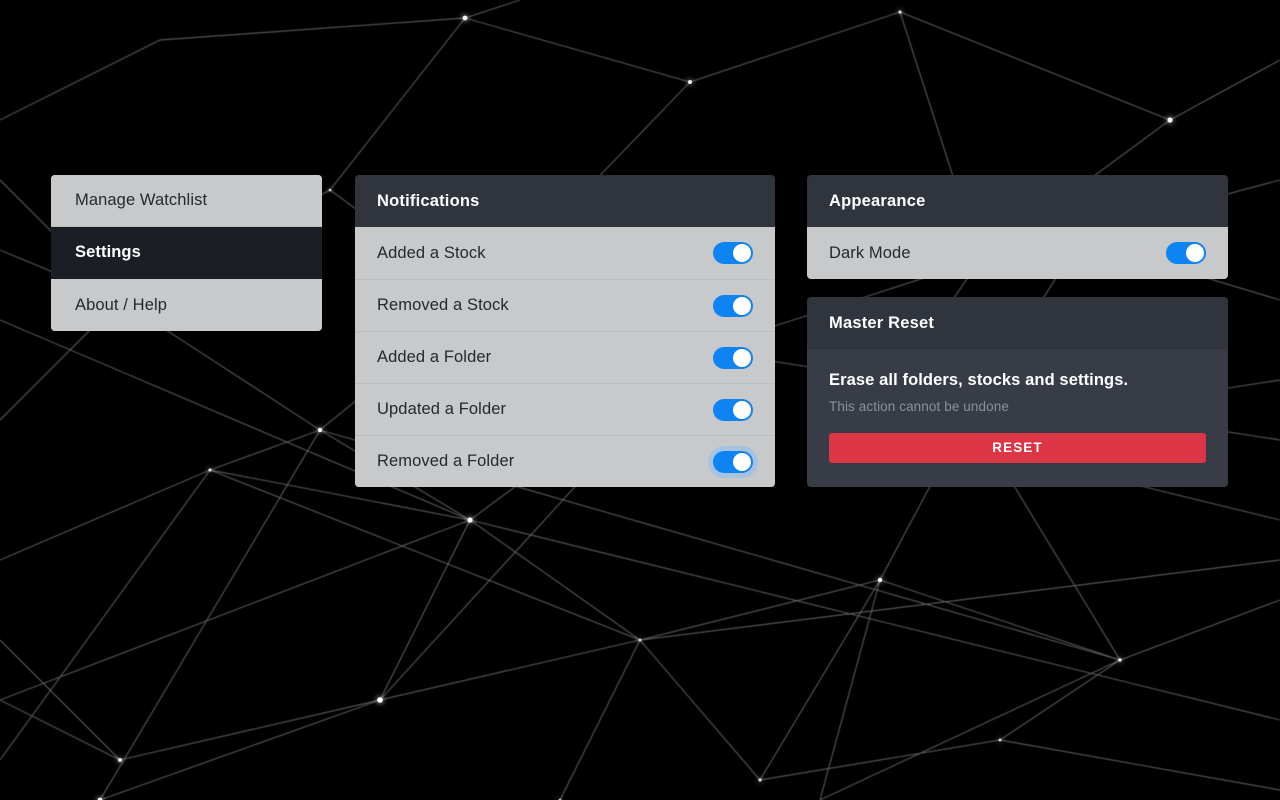  I want to click on row-label: Removed a Stock, so click(443, 305).